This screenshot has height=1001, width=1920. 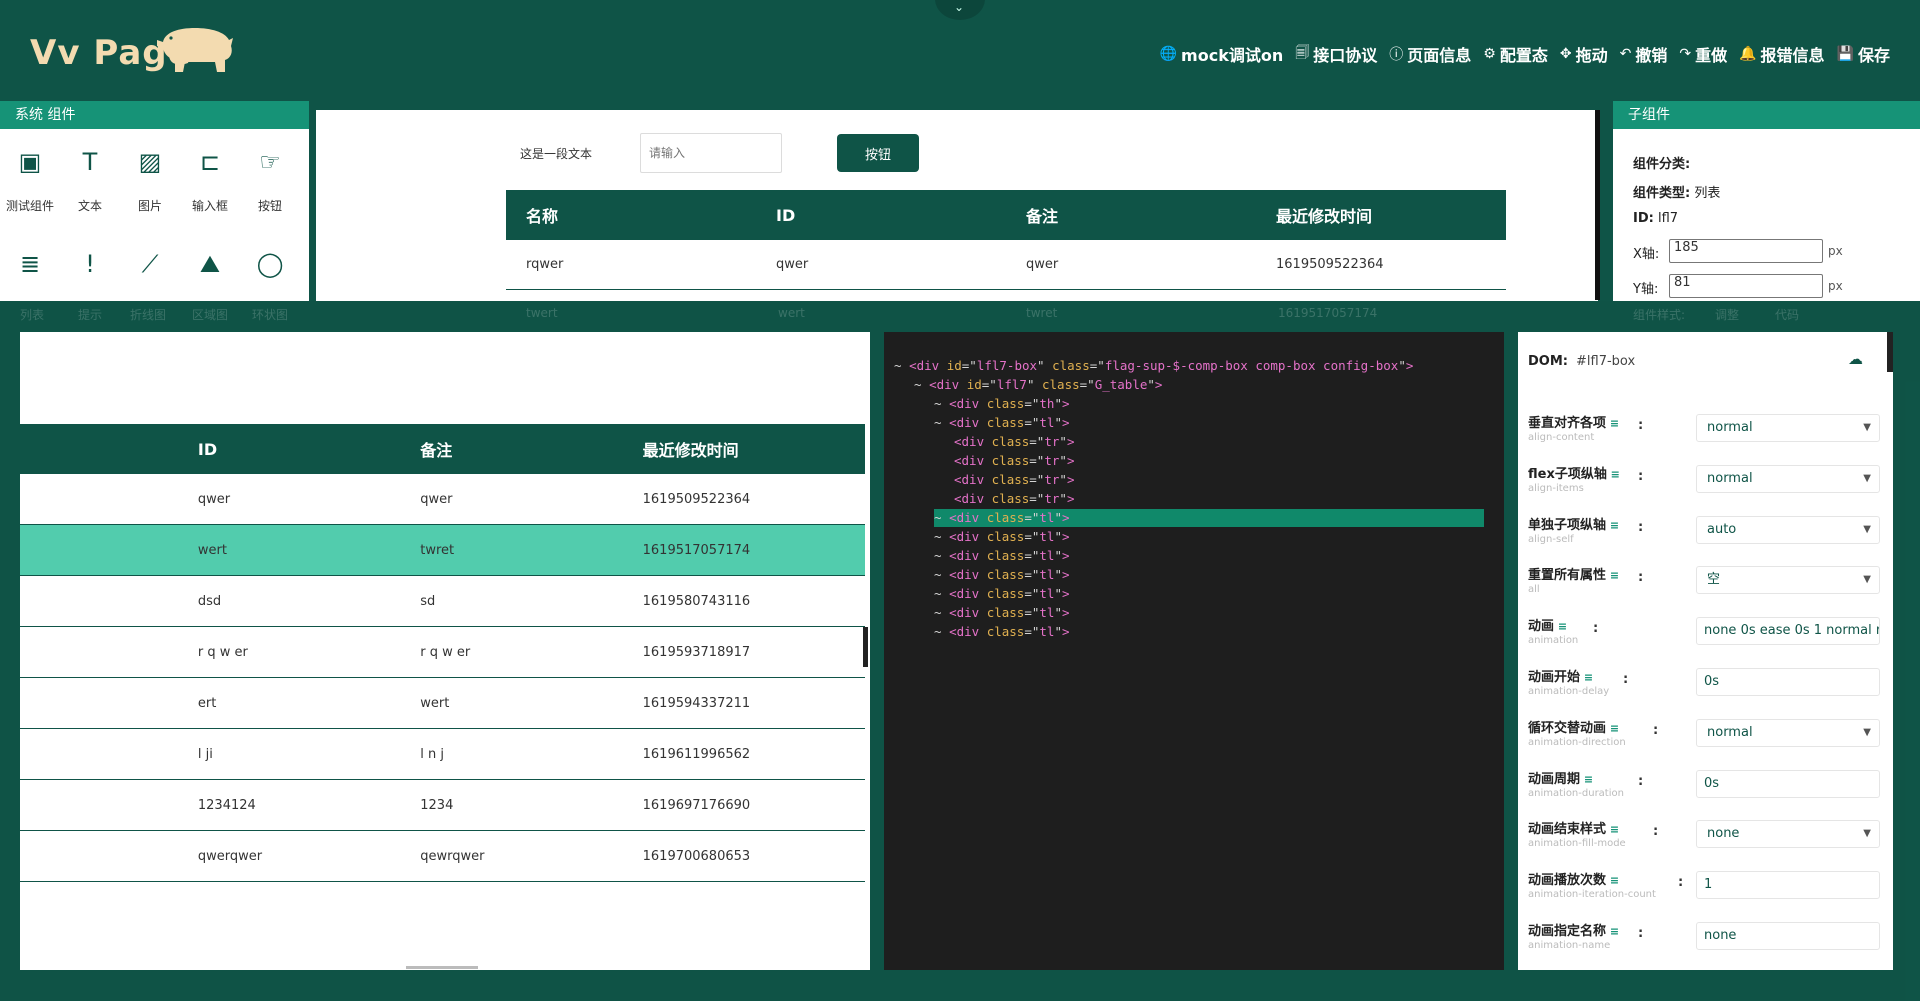 I want to click on dom-node-line: ~ <div class="th">, so click(x=1002, y=404).